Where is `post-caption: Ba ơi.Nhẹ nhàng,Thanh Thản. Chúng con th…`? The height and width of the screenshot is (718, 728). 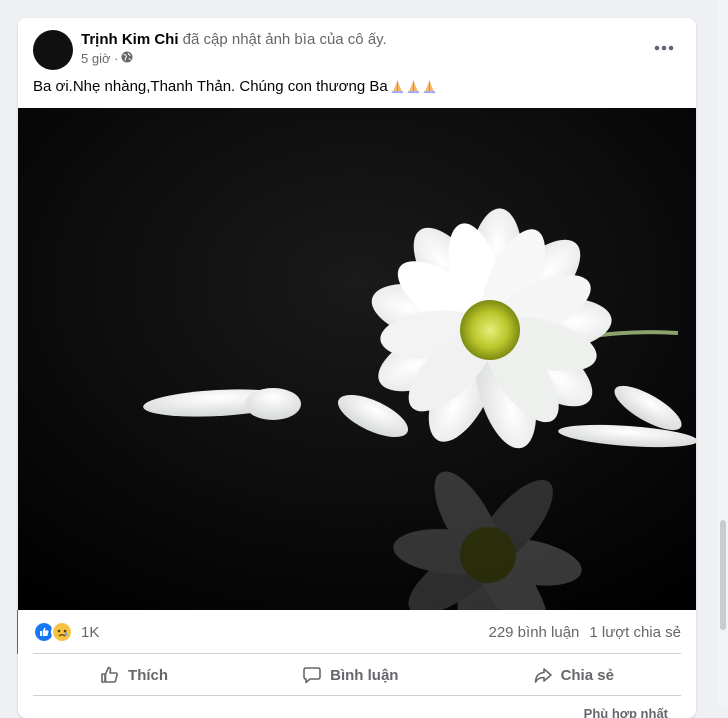 post-caption: Ba ơi.Nhẹ nhàng,Thanh Thản. Chúng con th… is located at coordinates (235, 86).